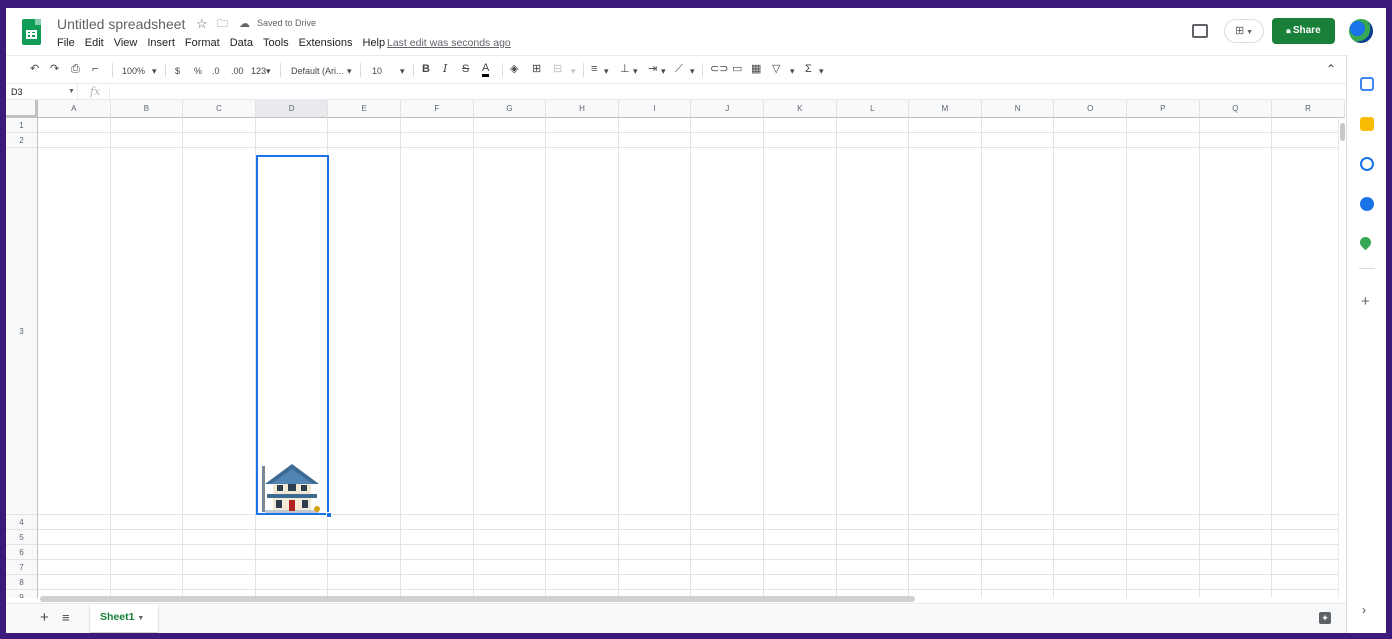 This screenshot has height=639, width=1392. Describe the element at coordinates (737, 69) in the screenshot. I see `insert-comment-icon: ▭` at that location.